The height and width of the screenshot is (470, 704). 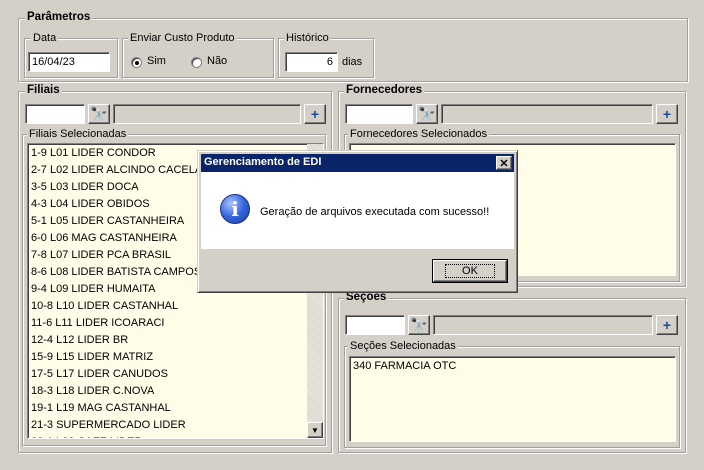 What do you see at coordinates (375, 325) in the screenshot?
I see `secoes-code-input` at bounding box center [375, 325].